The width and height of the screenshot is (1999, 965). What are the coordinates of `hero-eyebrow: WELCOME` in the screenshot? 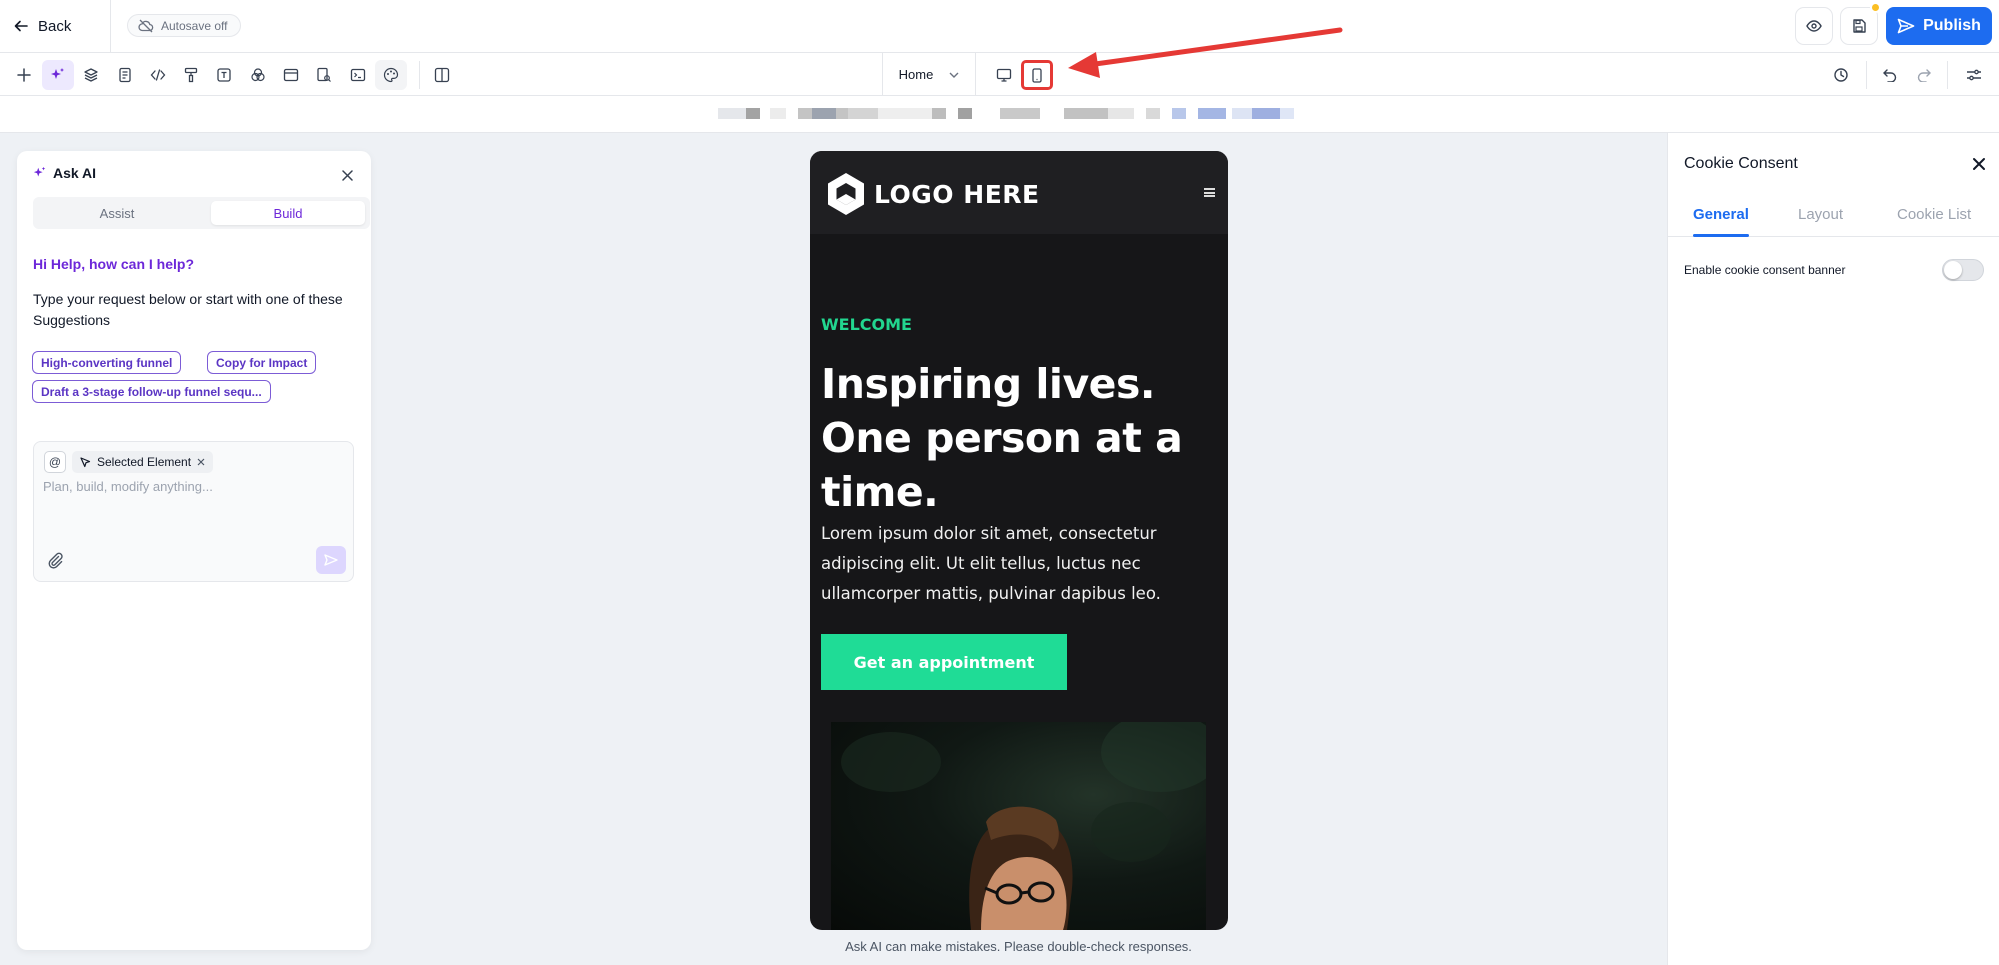 It's located at (866, 324).